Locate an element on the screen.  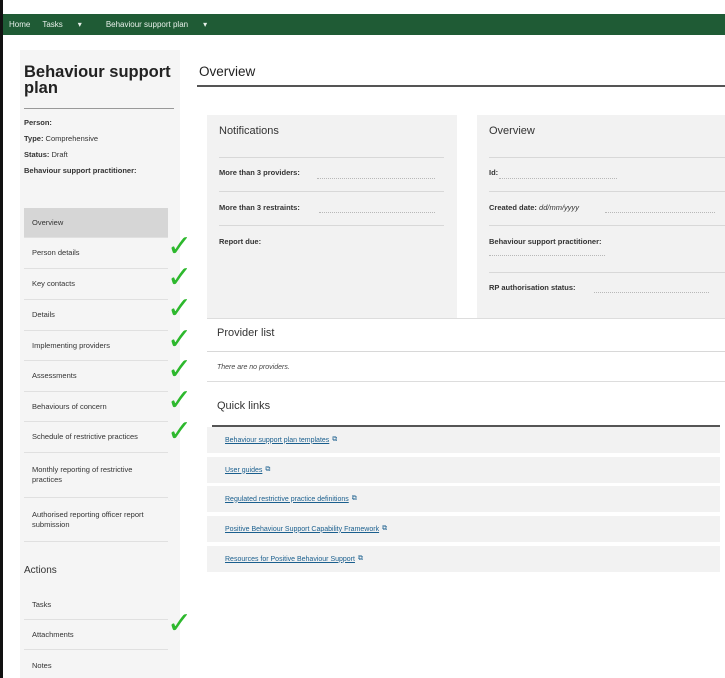
meta-status-label: Status: is located at coordinates (37, 154).